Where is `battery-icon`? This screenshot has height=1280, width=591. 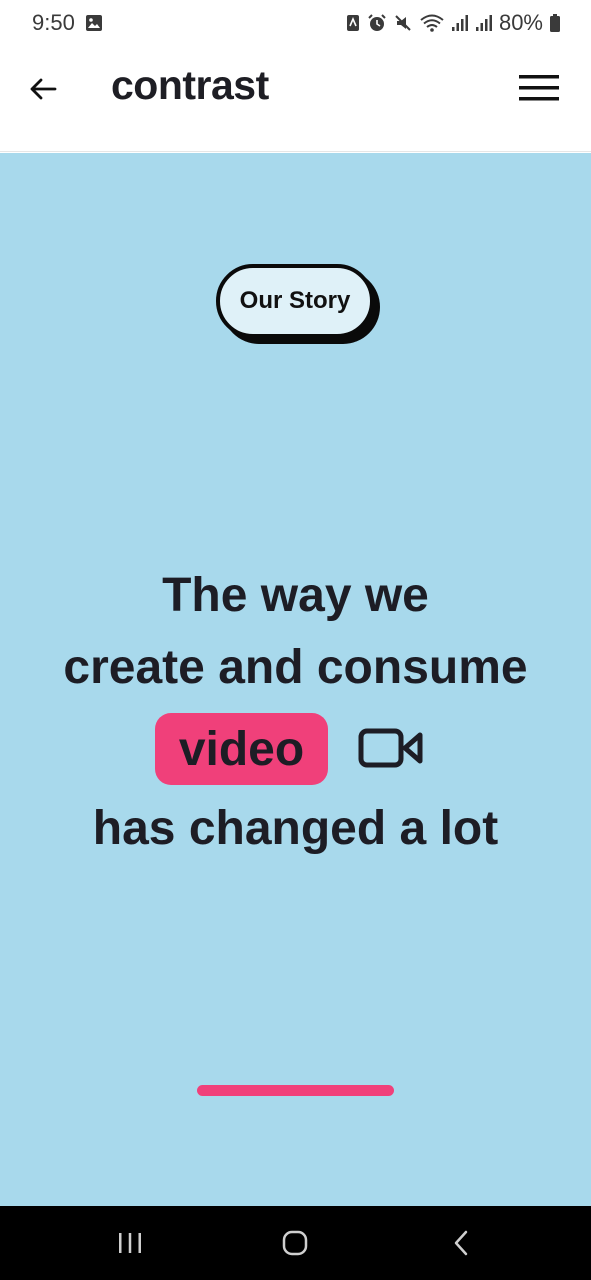
battery-icon is located at coordinates (555, 23).